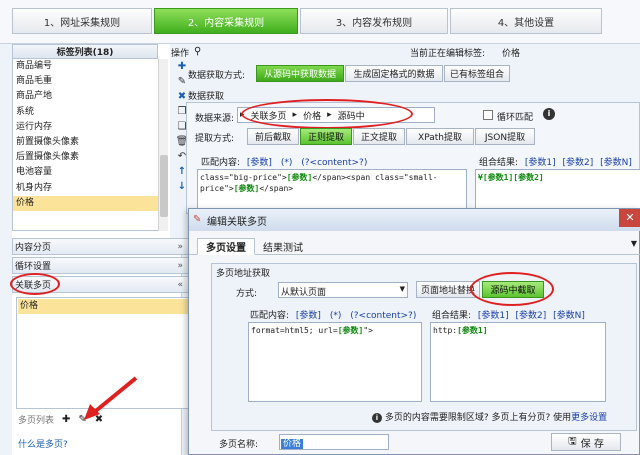 This screenshot has height=455, width=640. What do you see at coordinates (572, 441) in the screenshot?
I see `save-icon: 🖫` at bounding box center [572, 441].